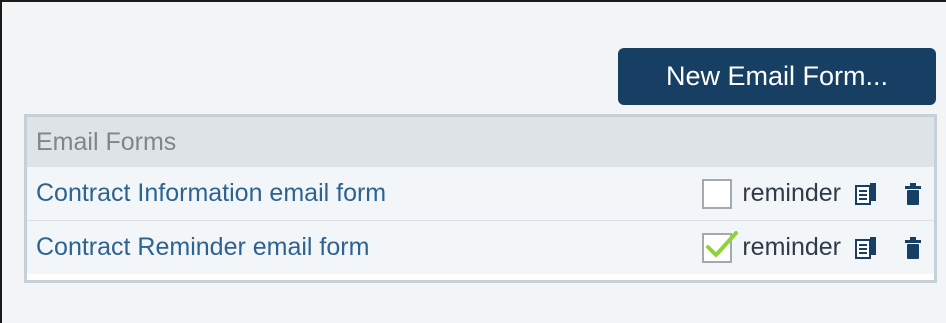  I want to click on check-icon, so click(722, 243).